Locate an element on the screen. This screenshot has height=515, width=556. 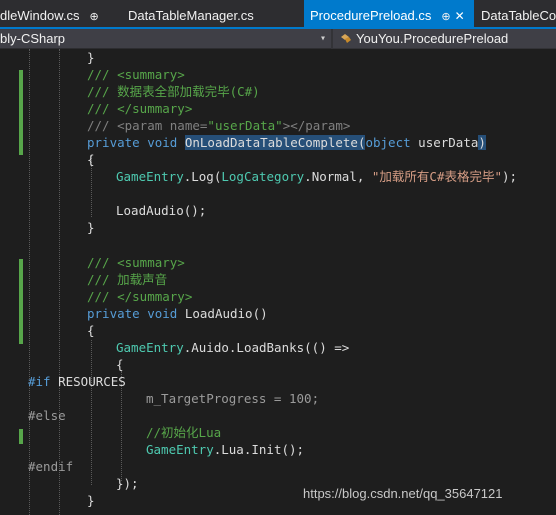
preprocessor-line: #if RESOURCES is located at coordinates (77, 381).